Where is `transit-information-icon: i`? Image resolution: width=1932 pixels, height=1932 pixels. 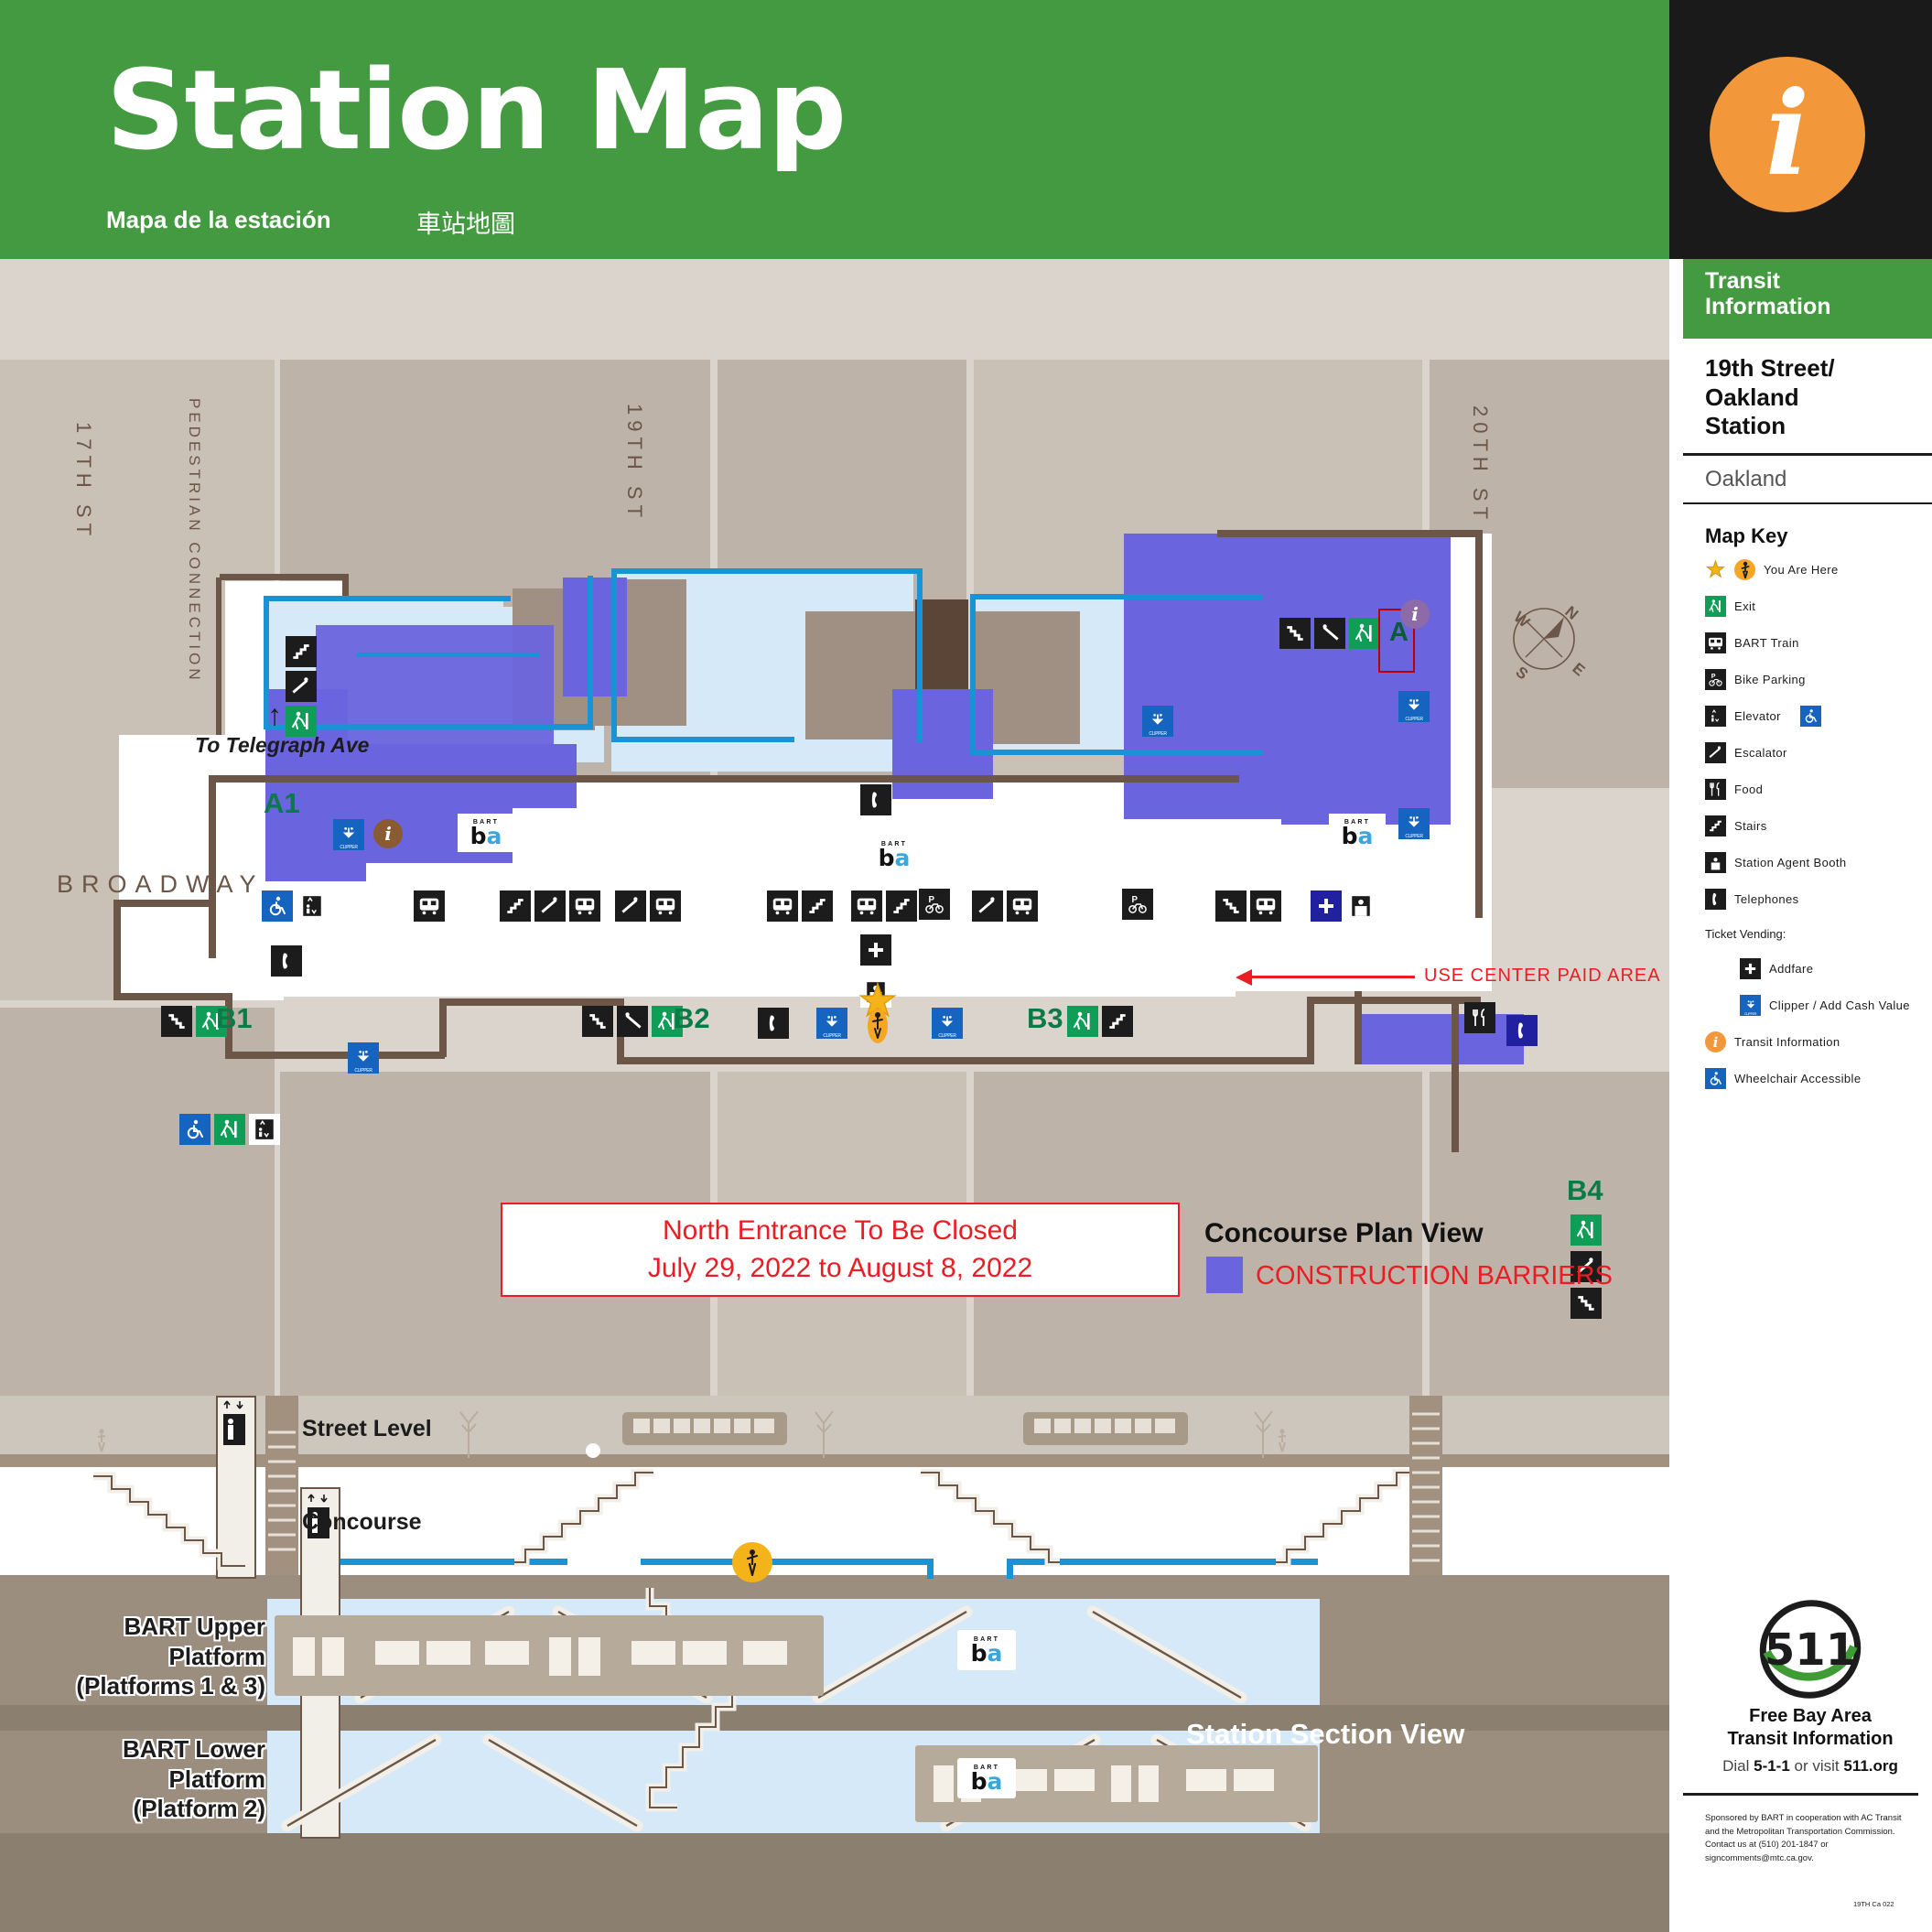
transit-information-icon: i is located at coordinates (1415, 614).